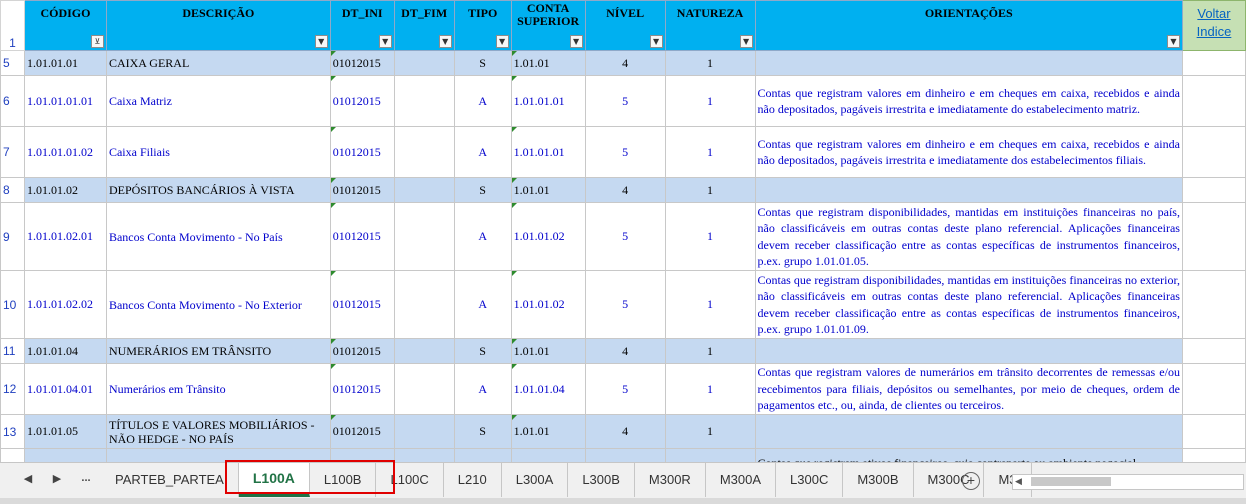 This screenshot has width=1246, height=504. I want to click on sheet-tab-l300a: L300A, so click(535, 480).